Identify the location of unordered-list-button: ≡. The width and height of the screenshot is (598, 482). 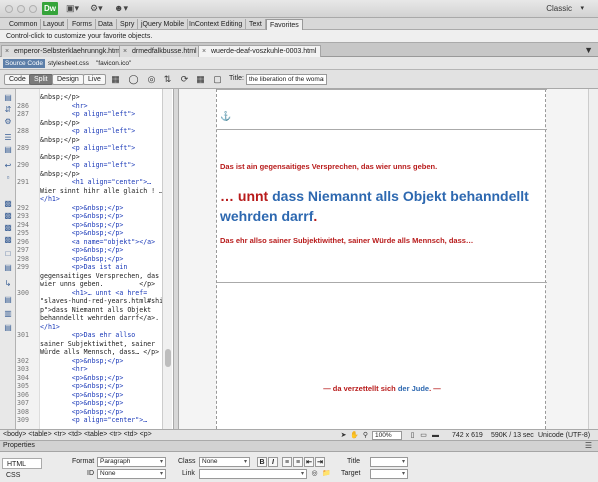
(287, 462).